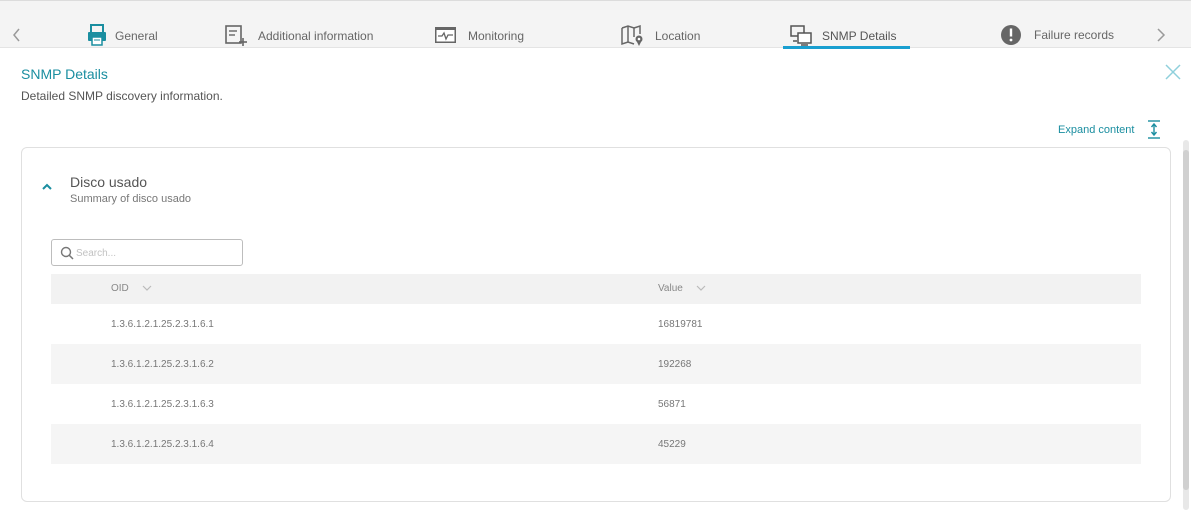 This screenshot has height=510, width=1191. Describe the element at coordinates (445, 35) in the screenshot. I see `monitoring-icon` at that location.